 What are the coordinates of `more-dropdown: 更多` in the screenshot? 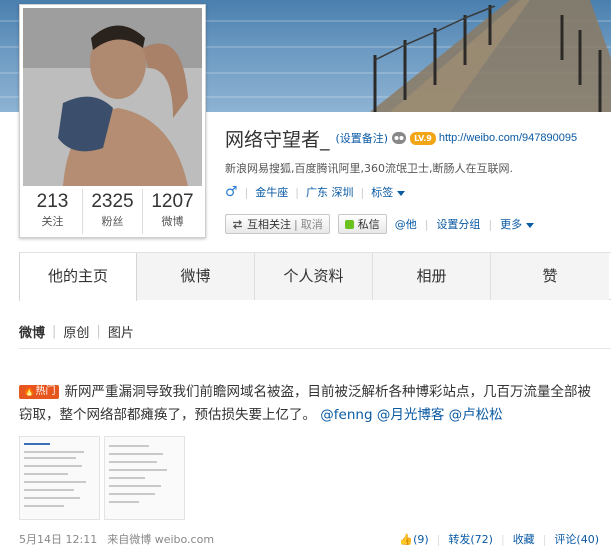 It's located at (517, 224).